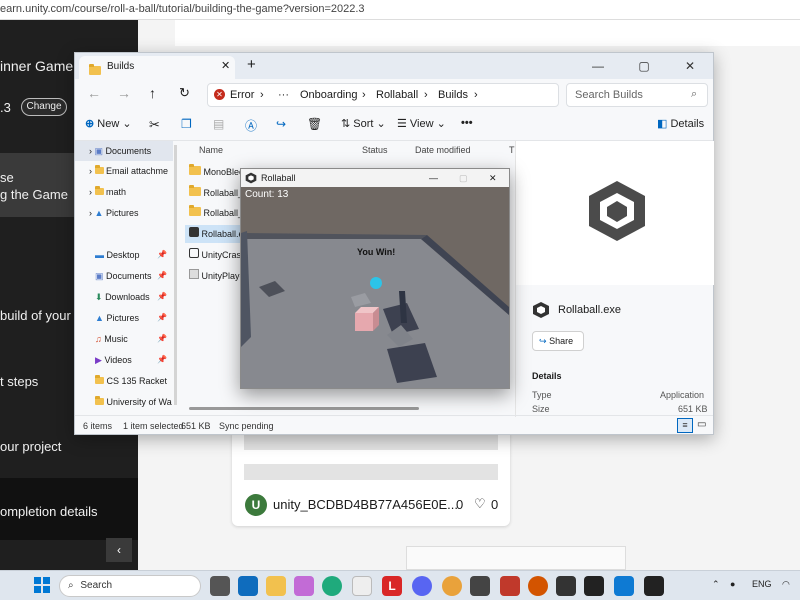 The height and width of the screenshot is (600, 800). I want to click on paste-icon: ▤, so click(218, 124).